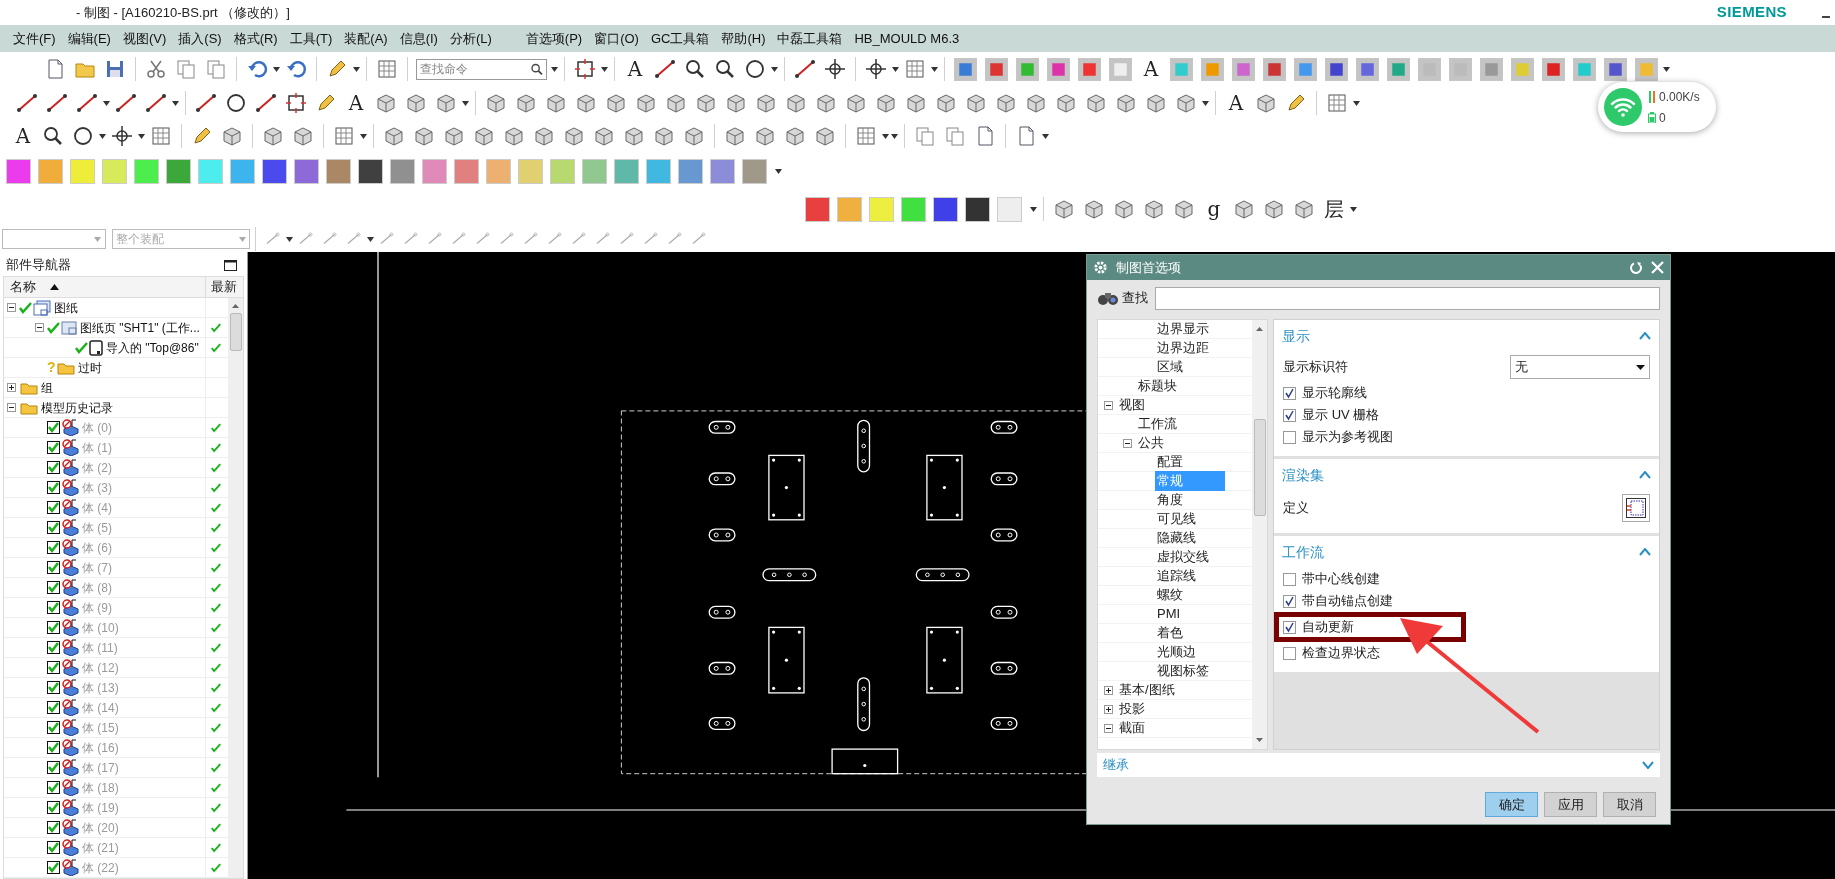 Image resolution: width=1835 pixels, height=879 pixels. Describe the element at coordinates (83, 136) in the screenshot. I see `circle-icon` at that location.